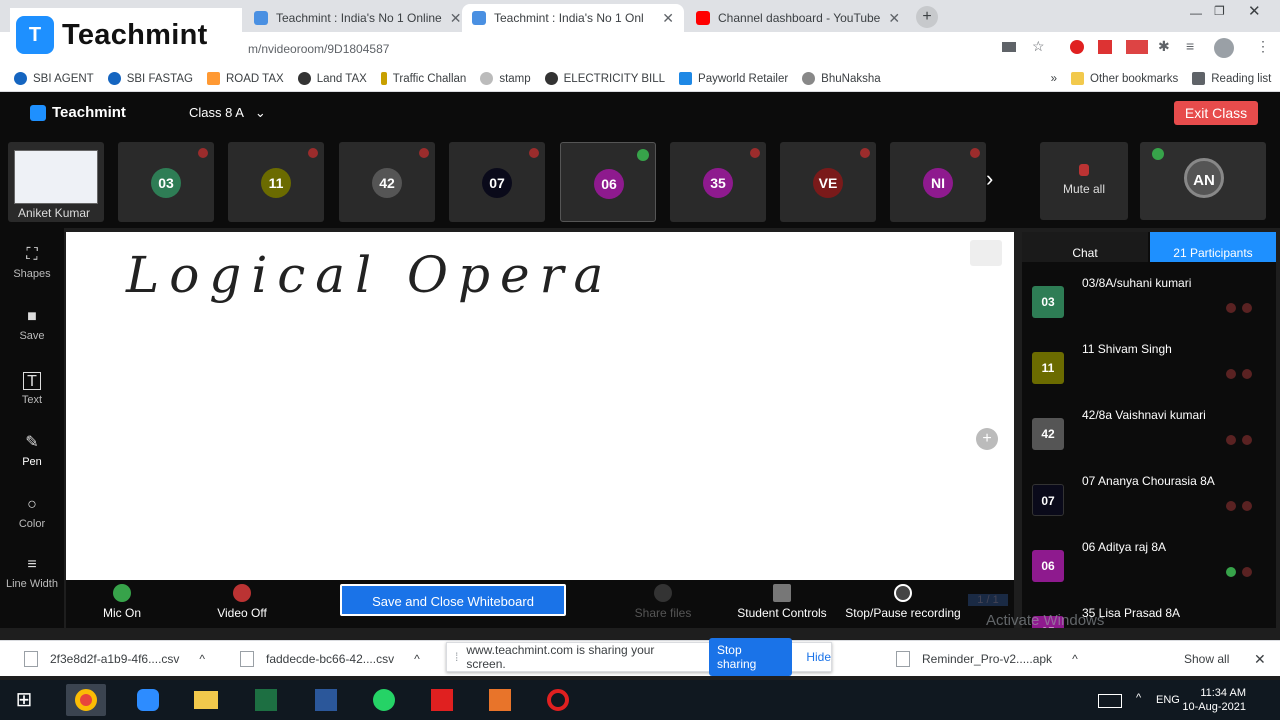 The width and height of the screenshot is (1280, 720). I want to click on bookmark-land-tax: Land TAX, so click(332, 78).